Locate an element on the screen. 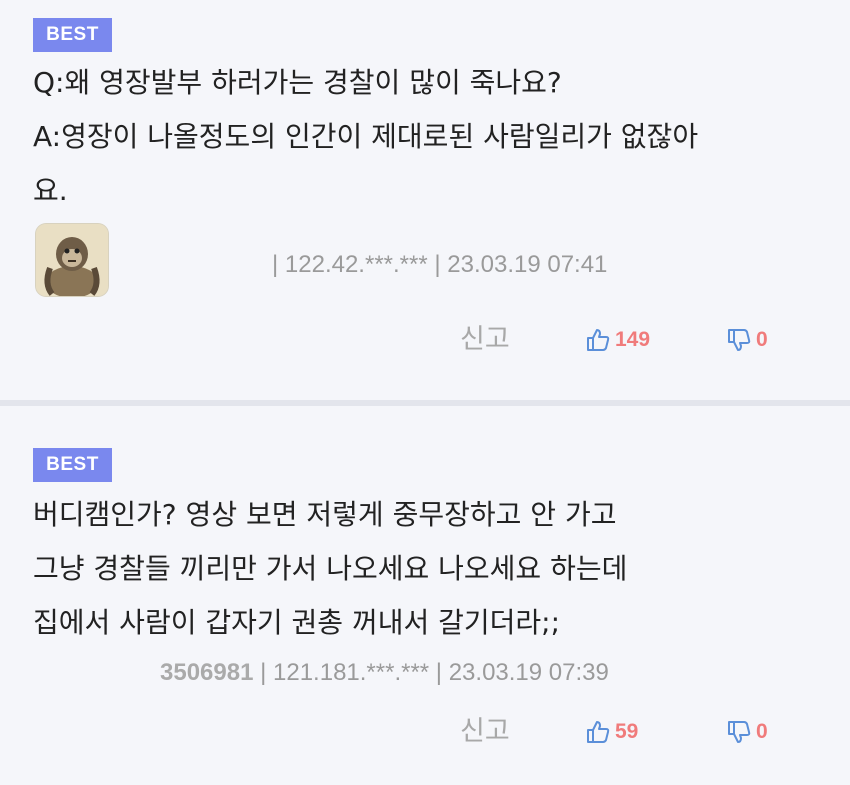 The height and width of the screenshot is (785, 850). ip-date: | 121.181.***.*** | 23.03.19 07:39 is located at coordinates (431, 672).